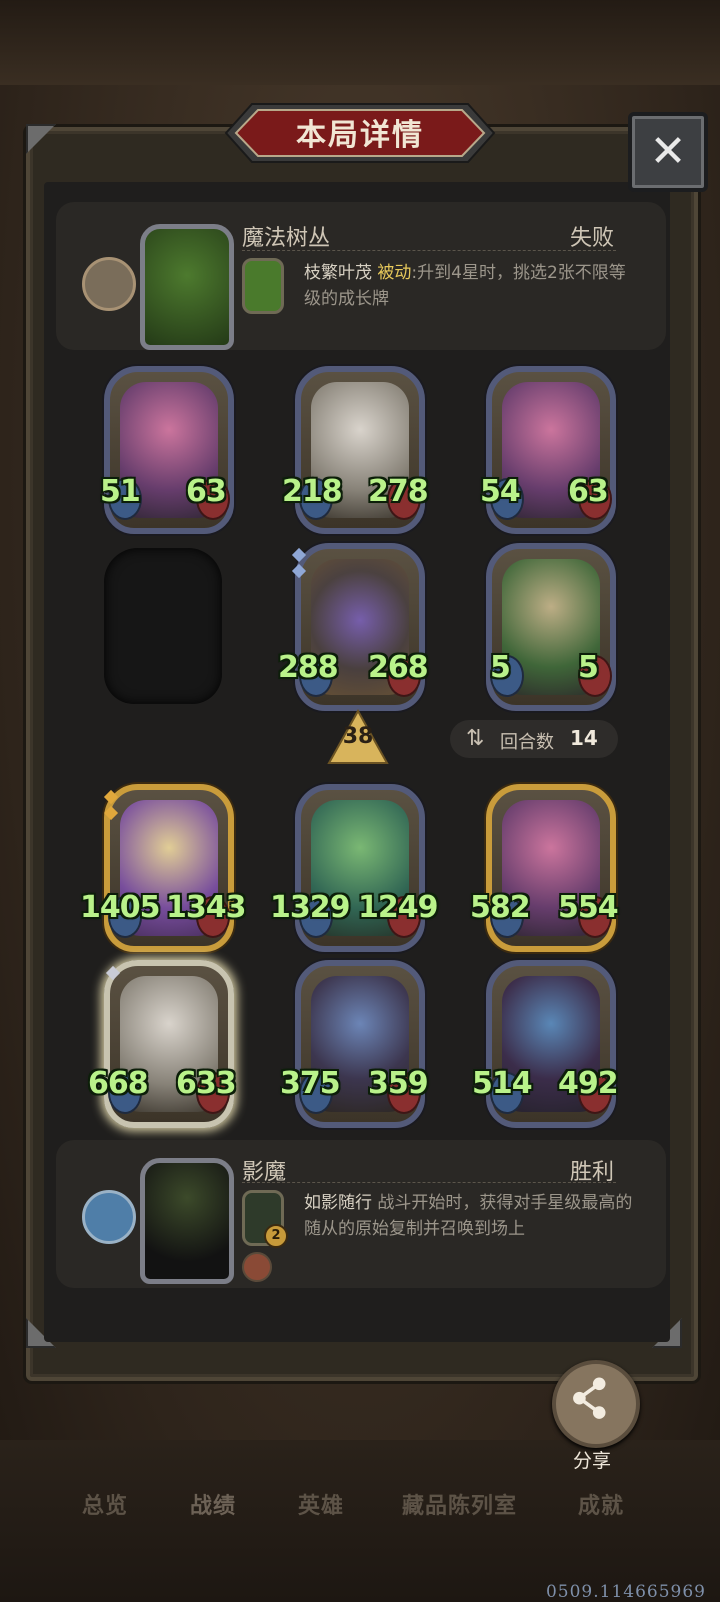  I want to click on attack-value: 668, so click(118, 1083).